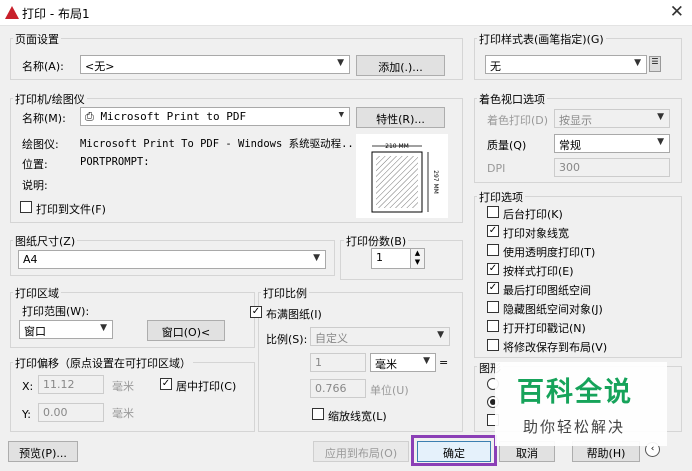 This screenshot has height=471, width=692. What do you see at coordinates (575, 120) in the screenshot?
I see `shade-plot-value: 按显示` at bounding box center [575, 120].